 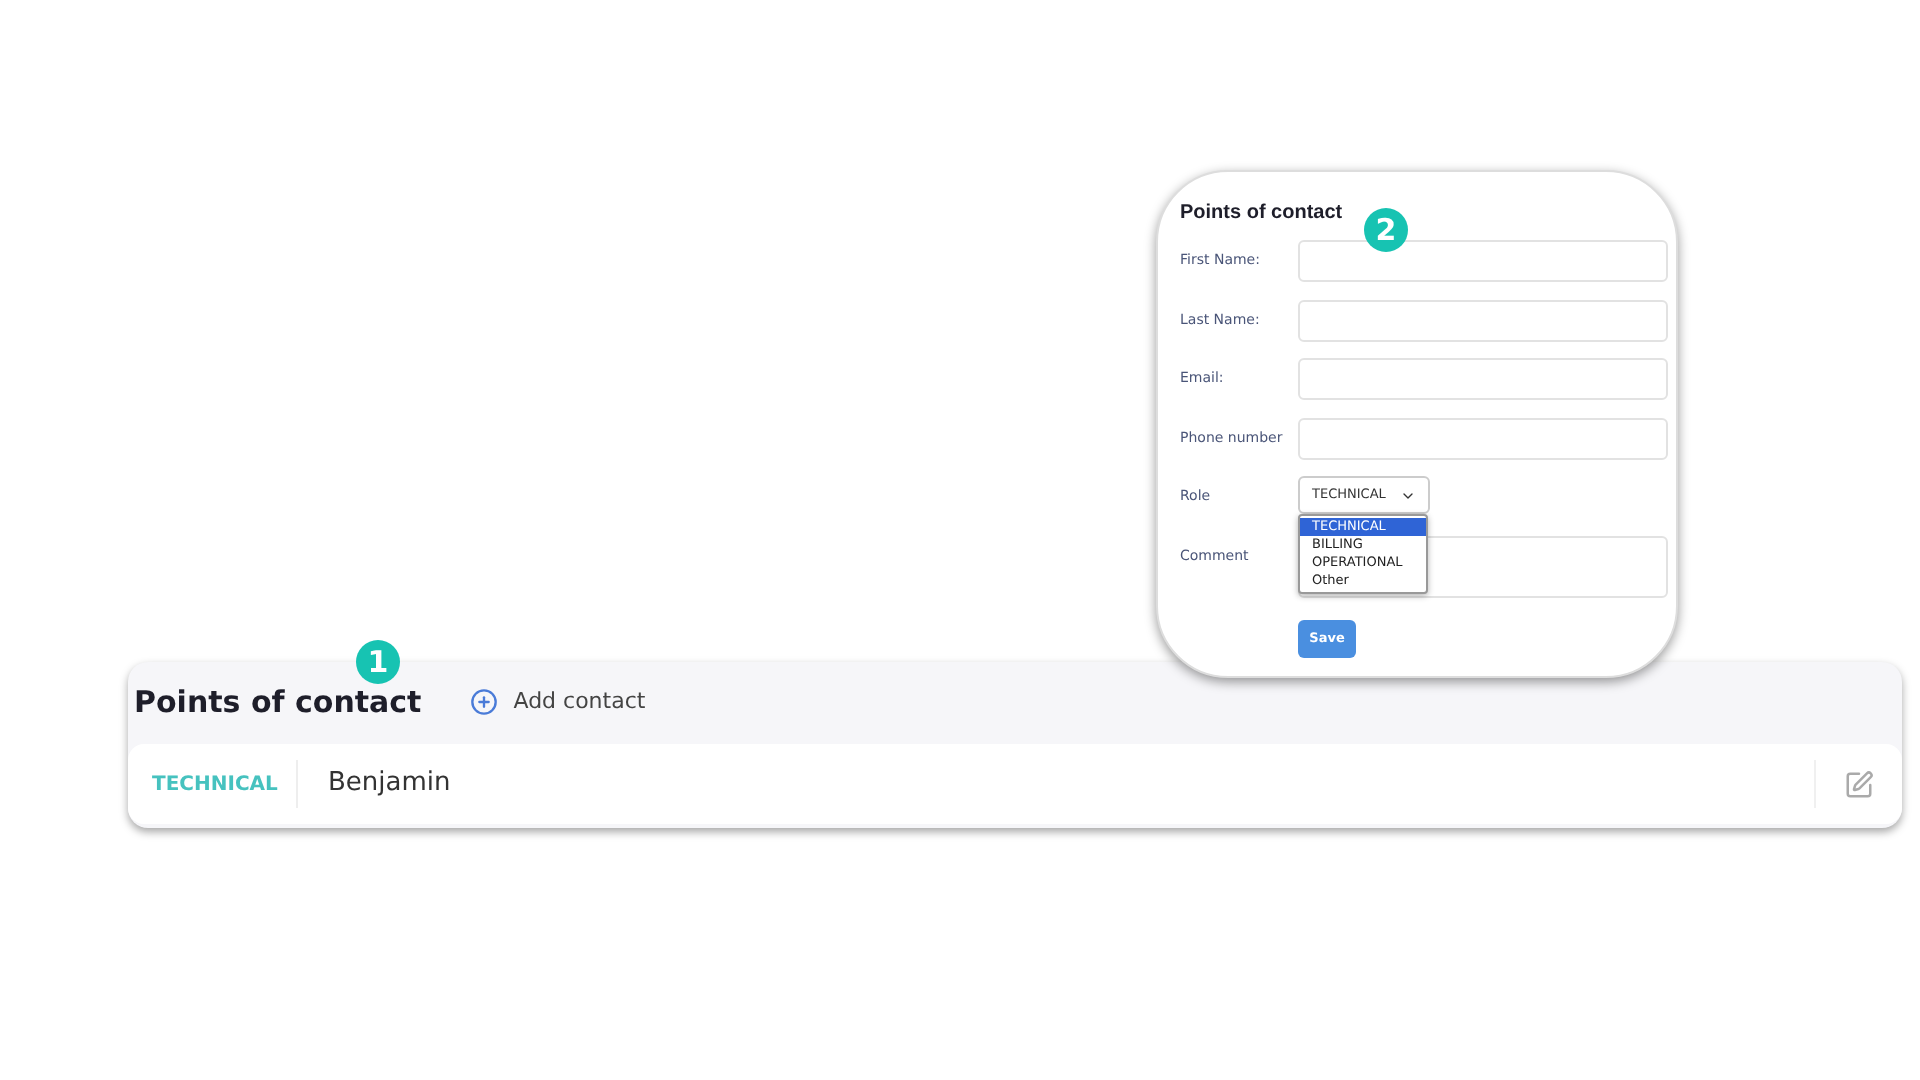 What do you see at coordinates (1015, 784) in the screenshot?
I see `contact-row: TECHNICAL Benjamin` at bounding box center [1015, 784].